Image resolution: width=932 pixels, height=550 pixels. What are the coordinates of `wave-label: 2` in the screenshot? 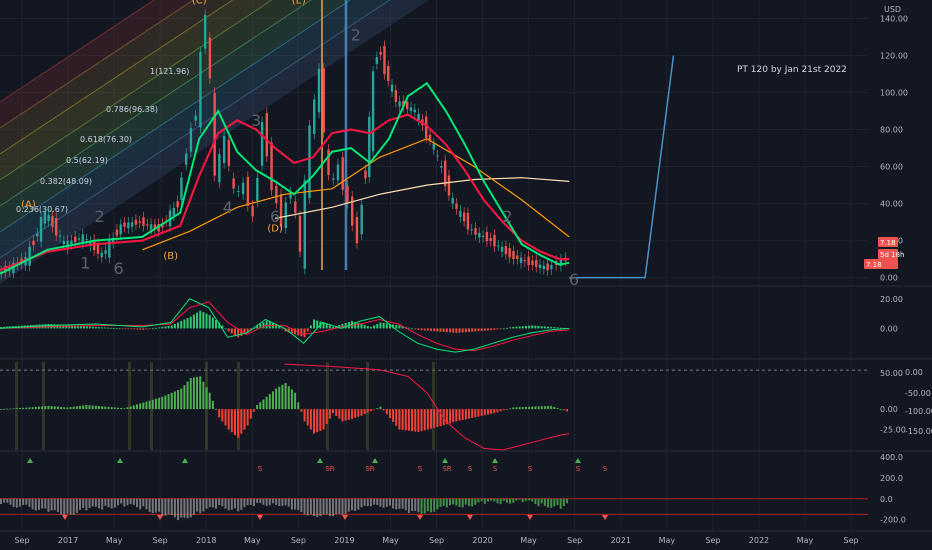 It's located at (100, 216).